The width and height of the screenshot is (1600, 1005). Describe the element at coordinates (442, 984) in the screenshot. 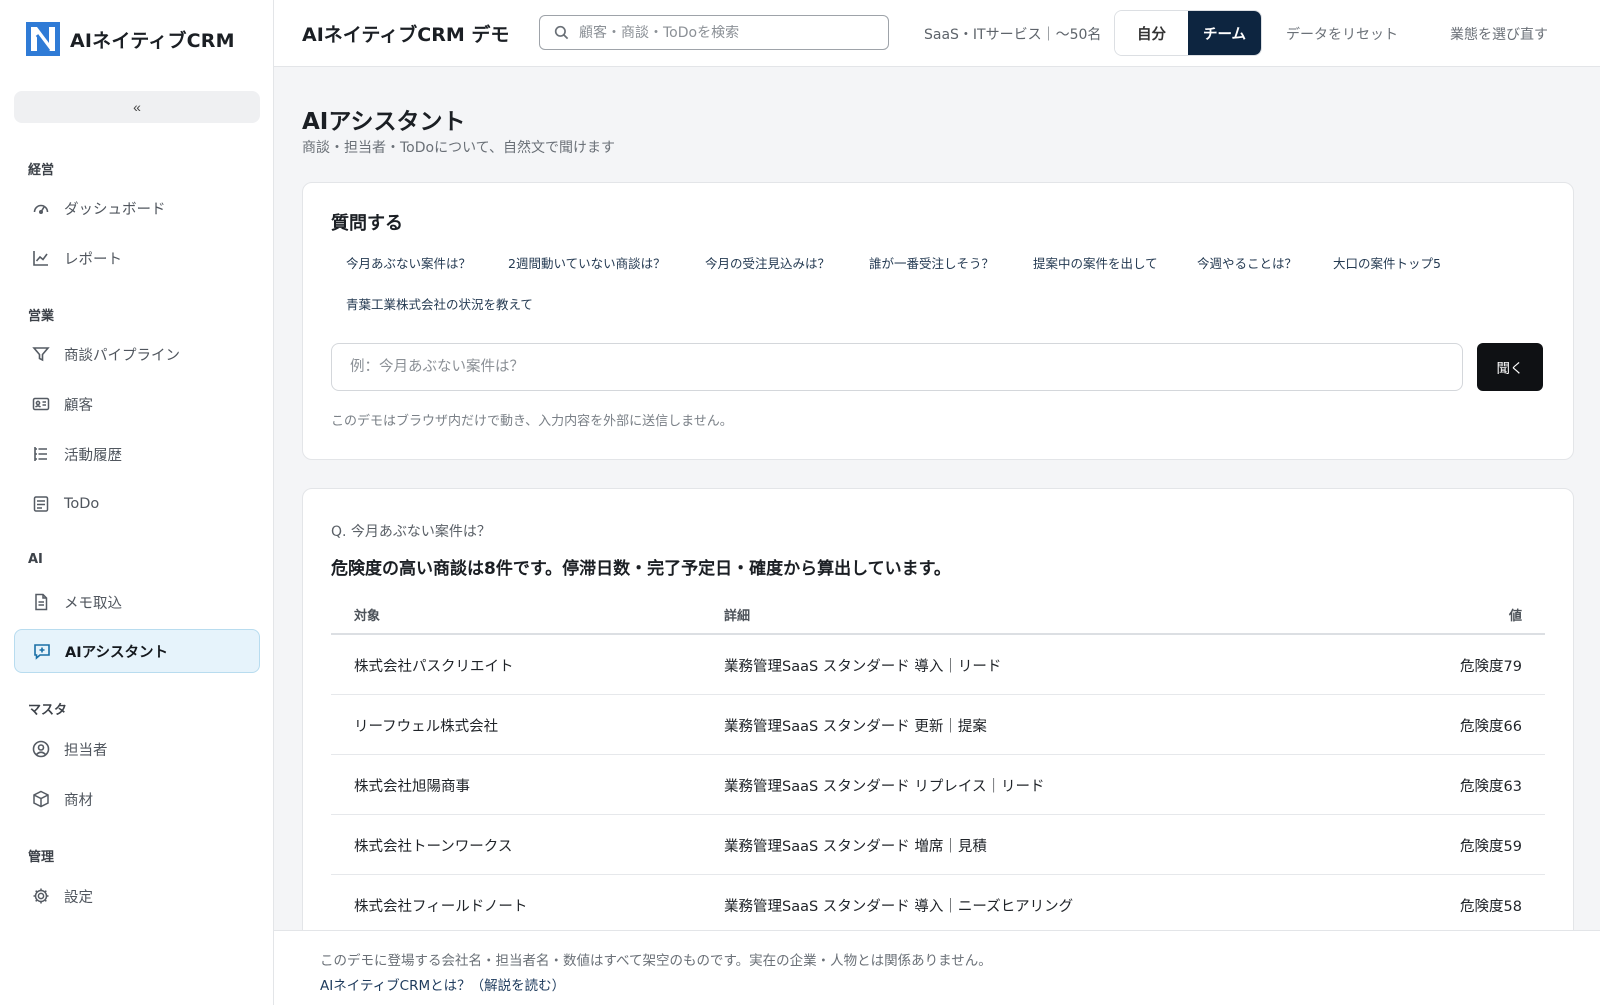

I see `about-link: AIネイティブCRMとは？（解説を読む）` at that location.